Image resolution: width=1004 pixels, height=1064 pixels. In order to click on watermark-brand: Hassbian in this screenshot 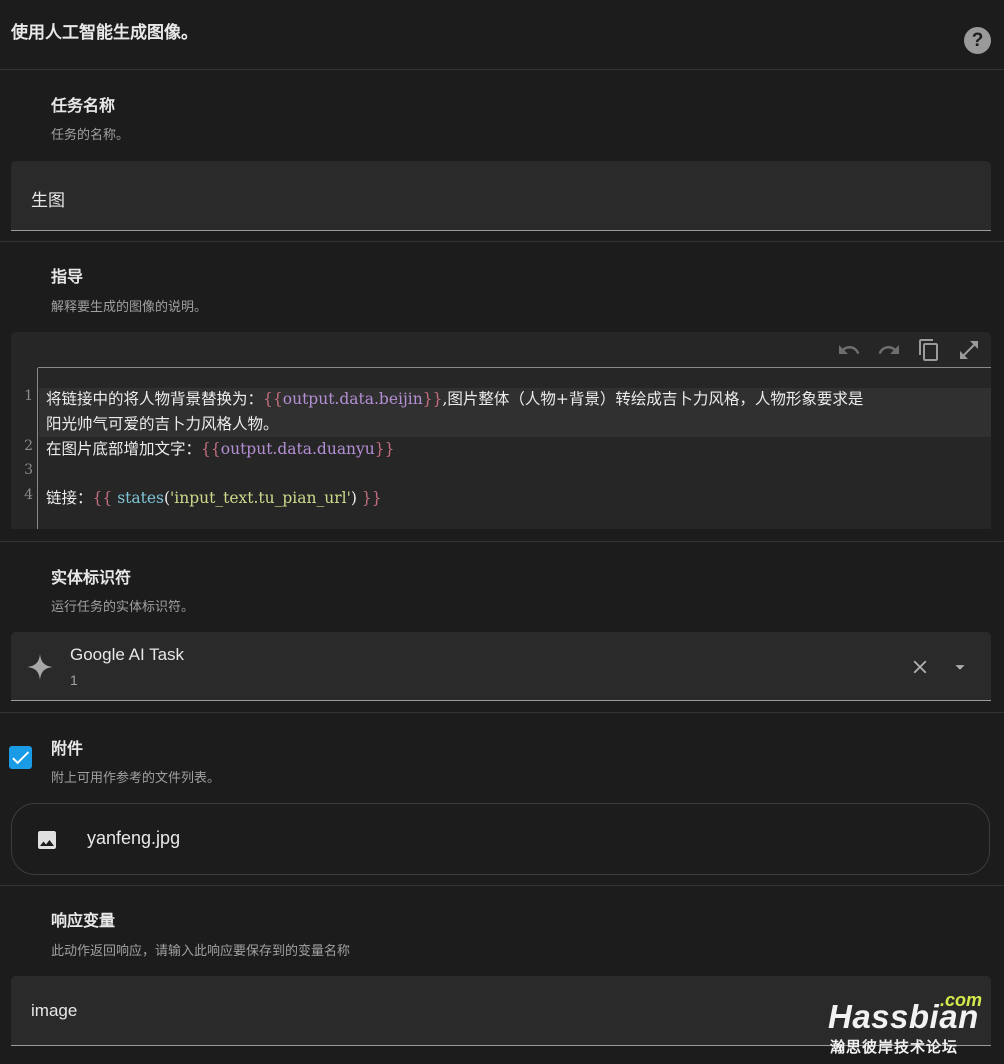, I will do `click(903, 1016)`.